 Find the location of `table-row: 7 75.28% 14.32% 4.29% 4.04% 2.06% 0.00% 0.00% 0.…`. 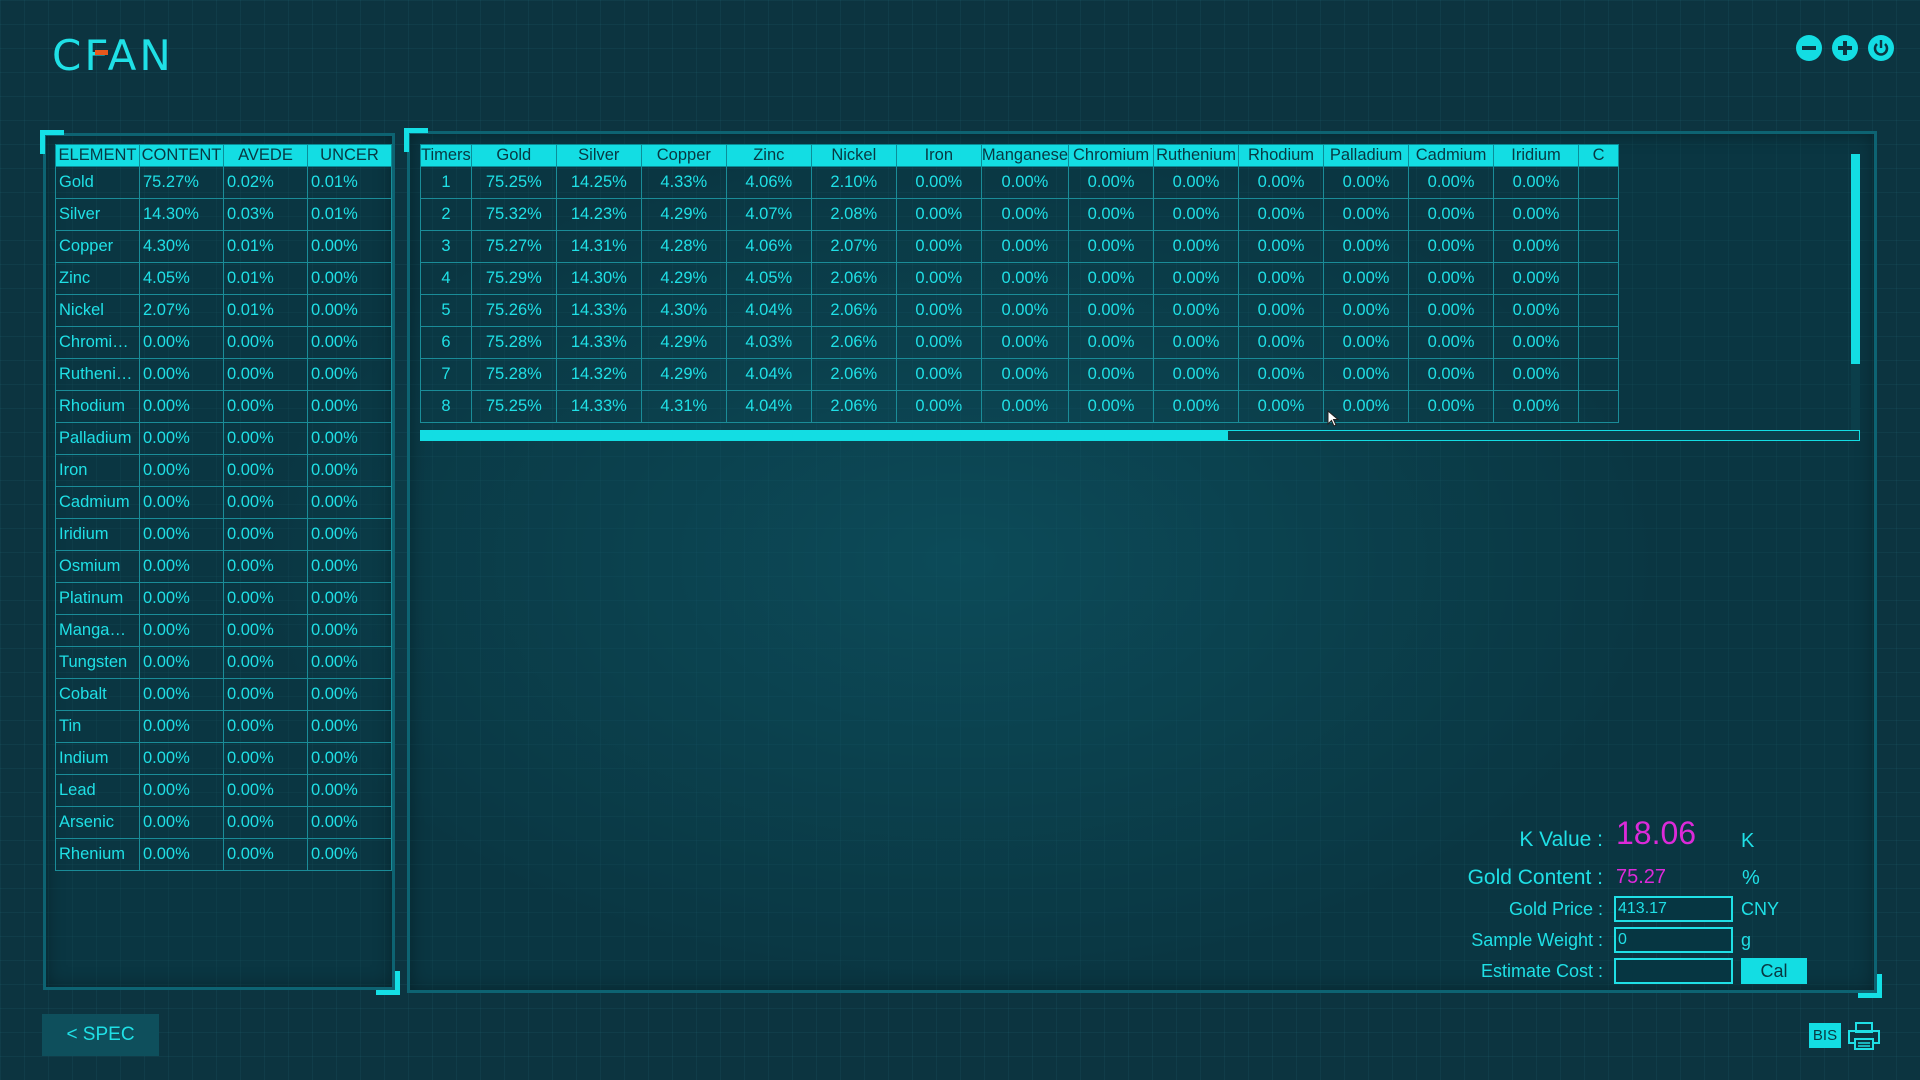

table-row: 7 75.28% 14.32% 4.29% 4.04% 2.06% 0.00% 0.00% 0.… is located at coordinates (1020, 374).